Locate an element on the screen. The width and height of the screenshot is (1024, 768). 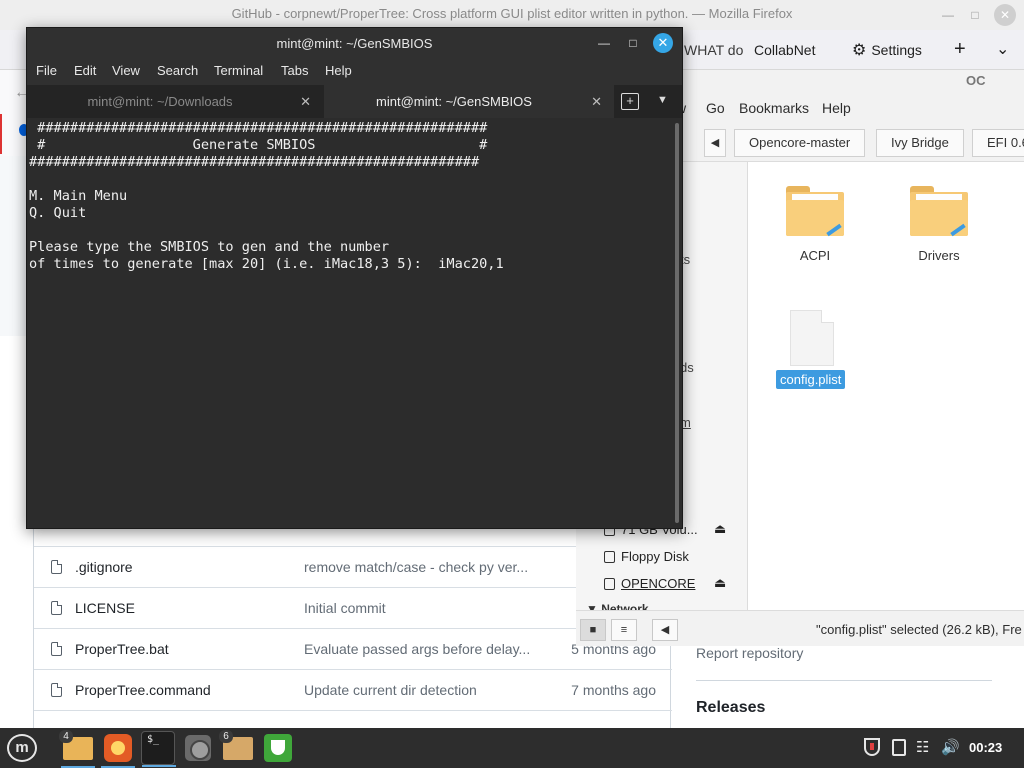
gear-icon: ⚙ is located at coordinates (859, 50).